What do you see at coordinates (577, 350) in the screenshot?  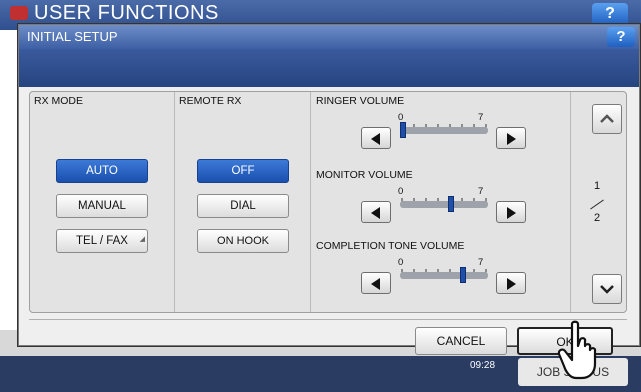 I see `pointer-hand-icon` at bounding box center [577, 350].